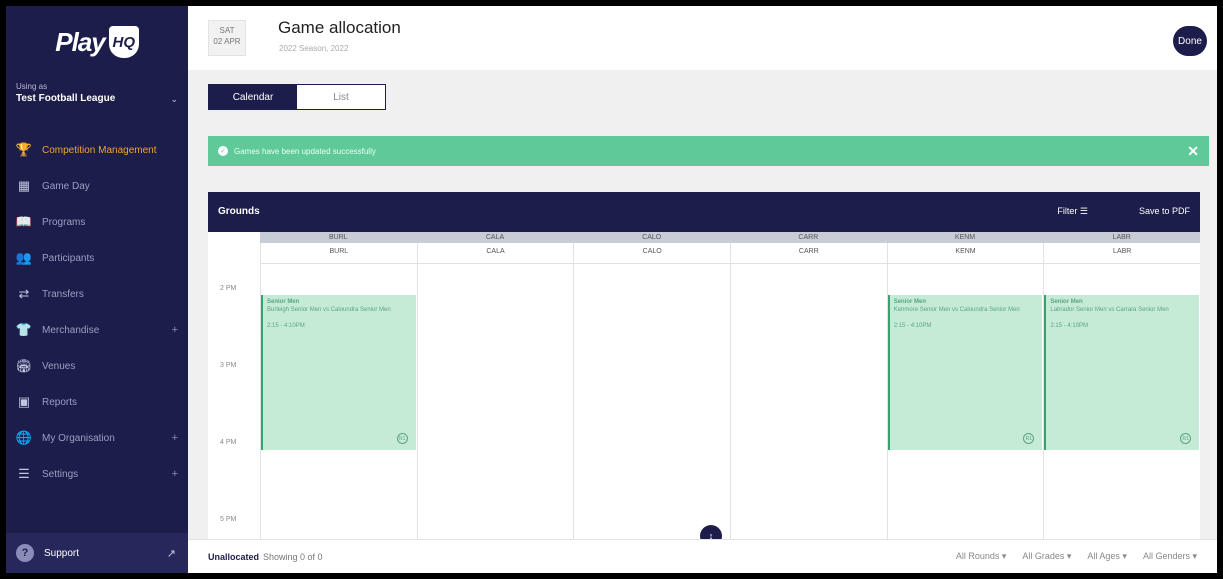 The image size is (1223, 579). I want to click on sidebar-item-label: Settings, so click(60, 474).